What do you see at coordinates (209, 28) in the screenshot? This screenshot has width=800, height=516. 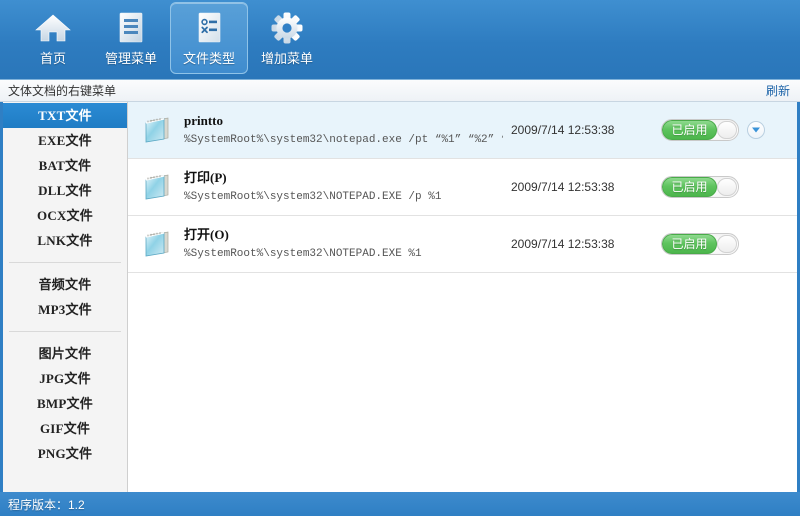 I see `file-type-list-icon` at bounding box center [209, 28].